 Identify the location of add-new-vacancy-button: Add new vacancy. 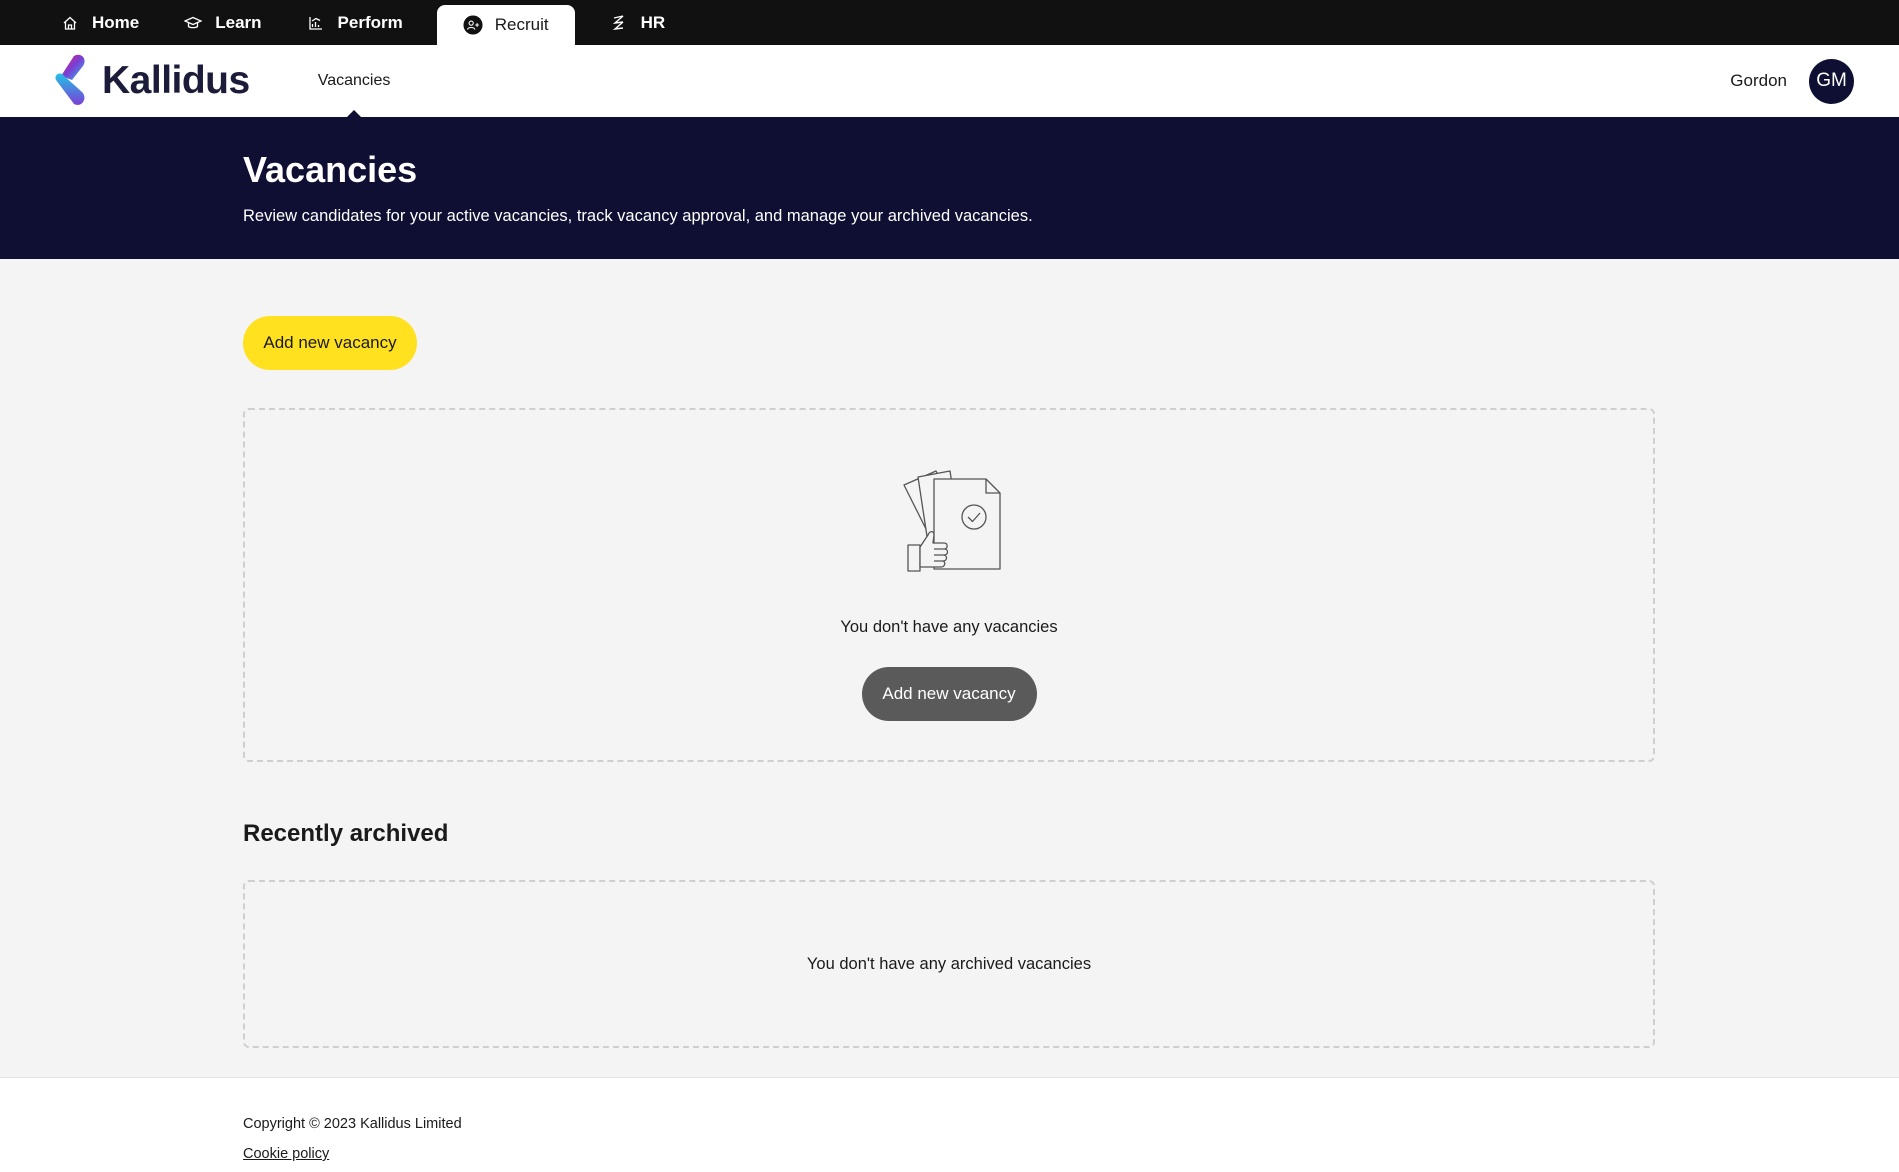
(330, 343).